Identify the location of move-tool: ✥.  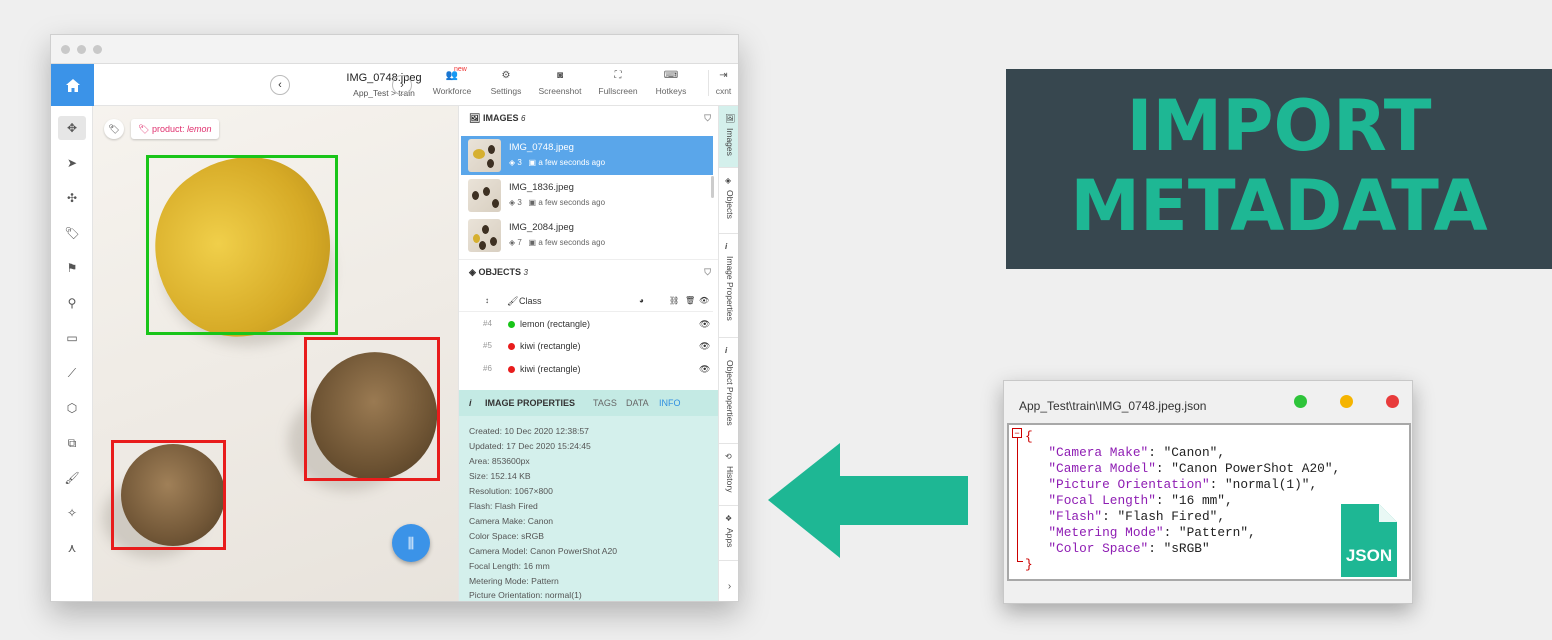
(72, 128).